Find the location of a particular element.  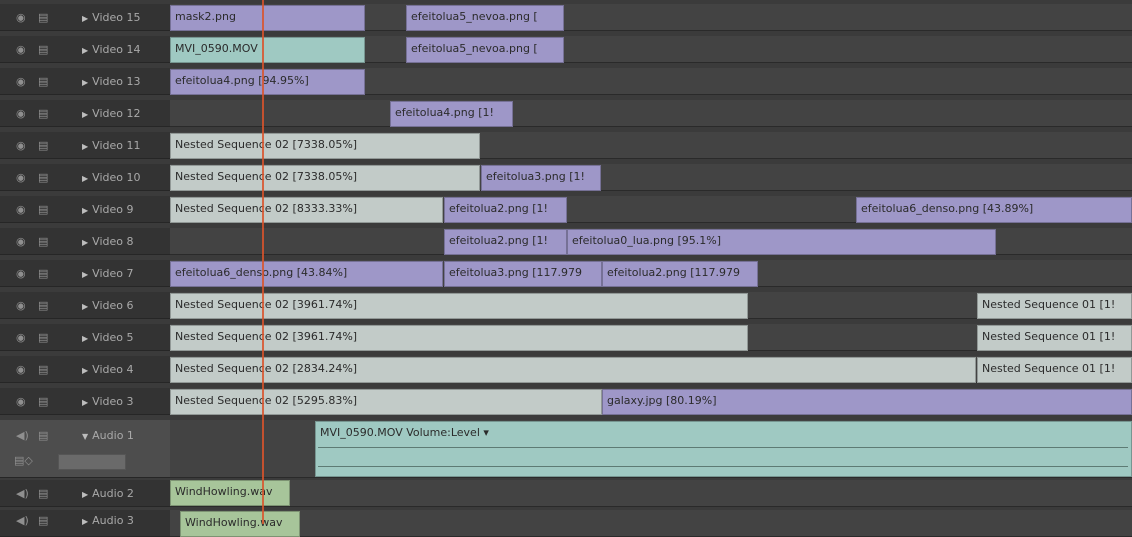

track-name: ▶ Video 11 is located at coordinates (111, 145).